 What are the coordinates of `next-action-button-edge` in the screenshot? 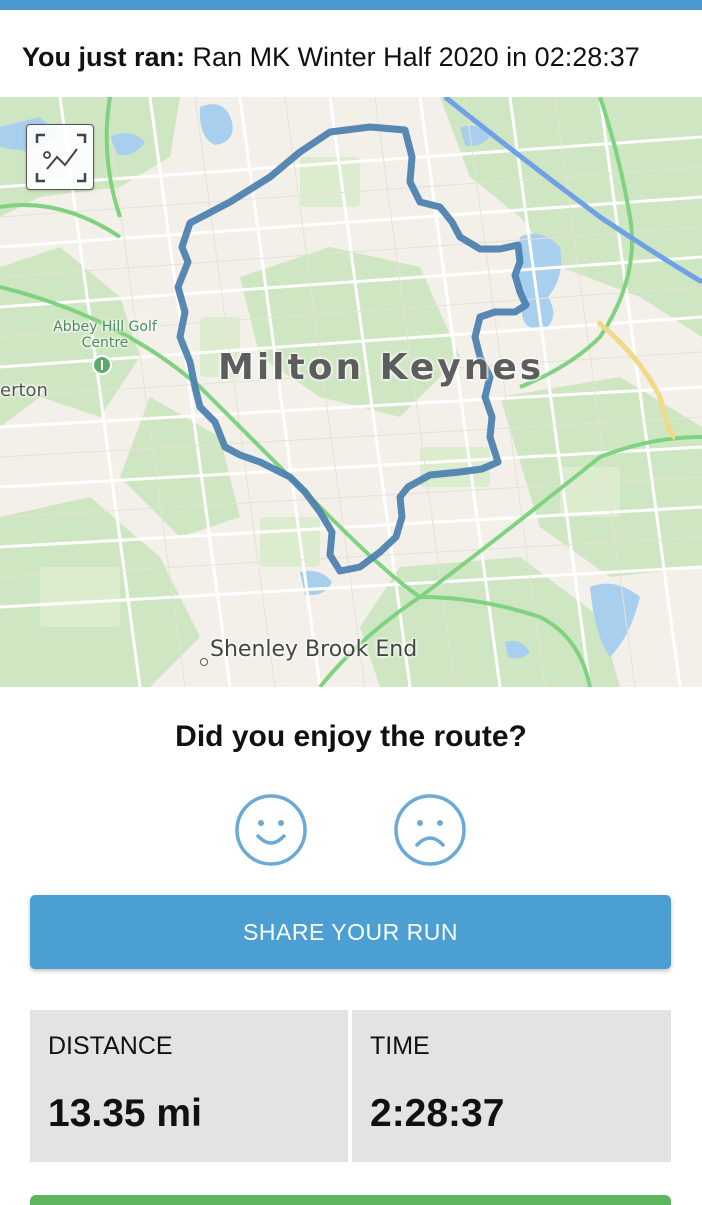 It's located at (350, 1200).